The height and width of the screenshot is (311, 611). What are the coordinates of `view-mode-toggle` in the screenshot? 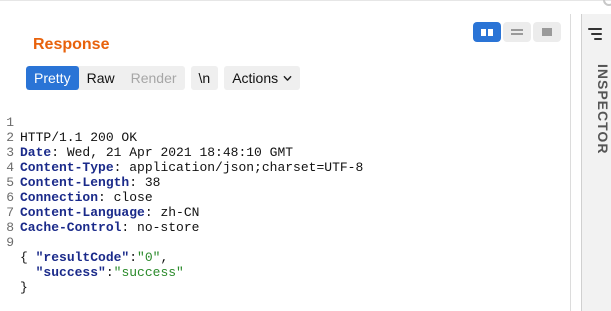 It's located at (517, 32).